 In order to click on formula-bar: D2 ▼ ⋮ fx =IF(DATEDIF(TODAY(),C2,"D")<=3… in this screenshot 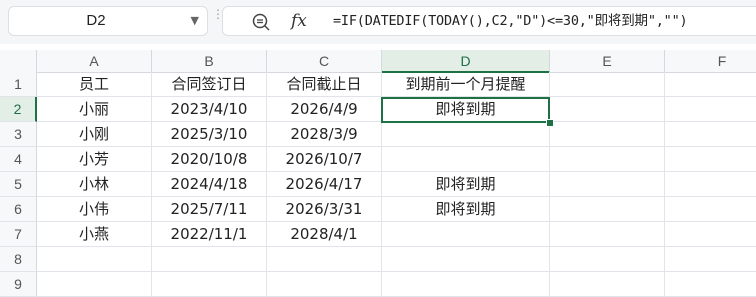, I will do `click(378, 22)`.